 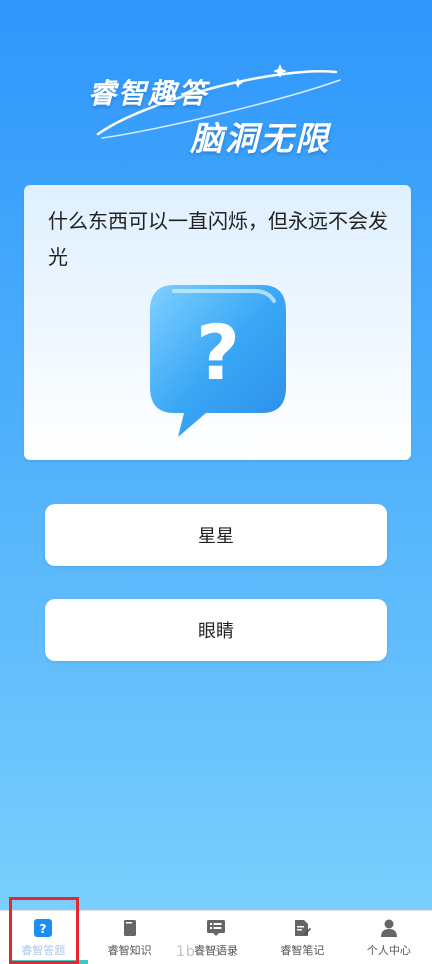 I want to click on tab-label: 睿智知识, so click(x=129, y=950).